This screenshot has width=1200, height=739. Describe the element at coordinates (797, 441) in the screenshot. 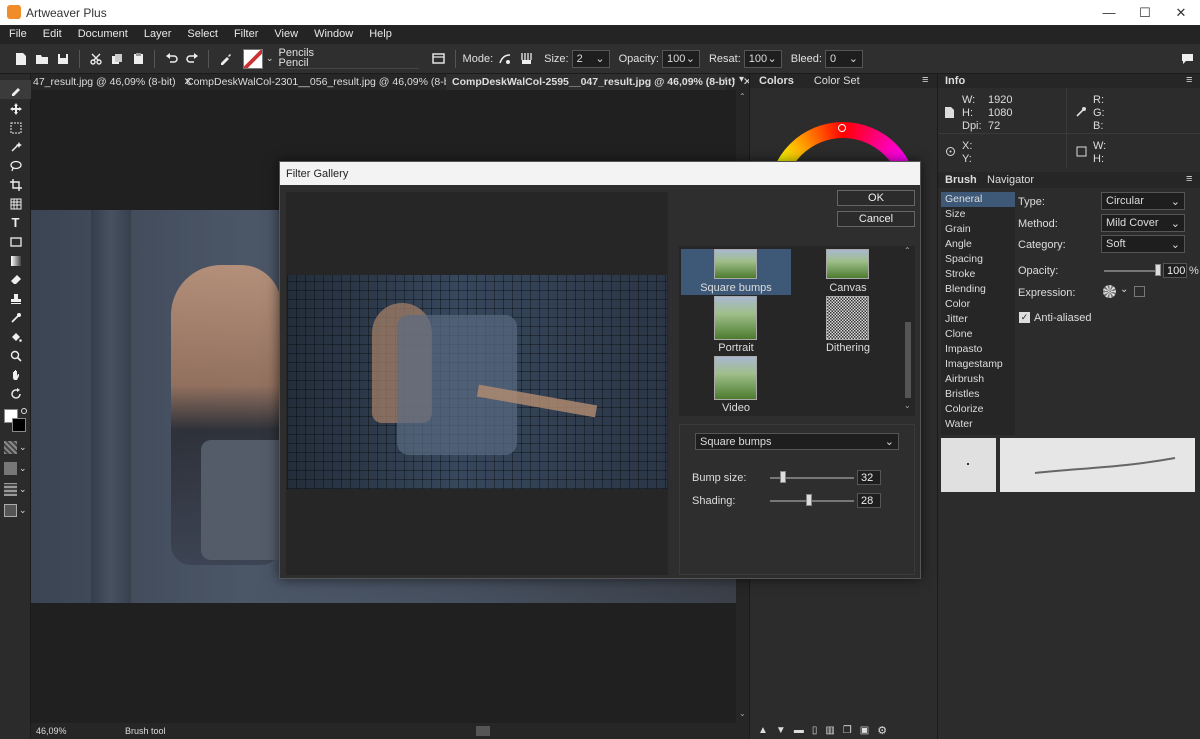

I see `filter-select: Square bumps ⌄` at that location.